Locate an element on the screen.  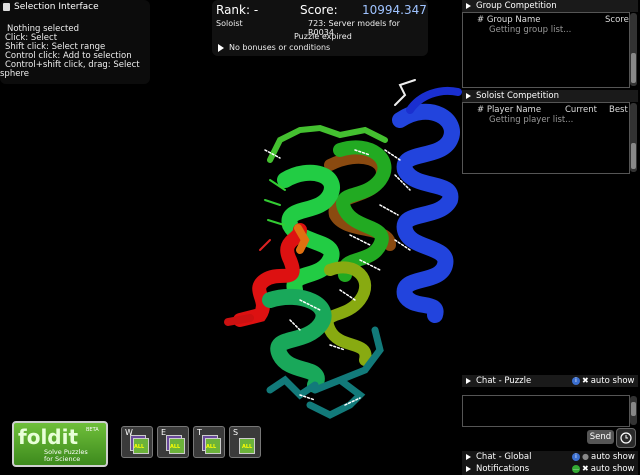
clock-icon is located at coordinates (626, 438).